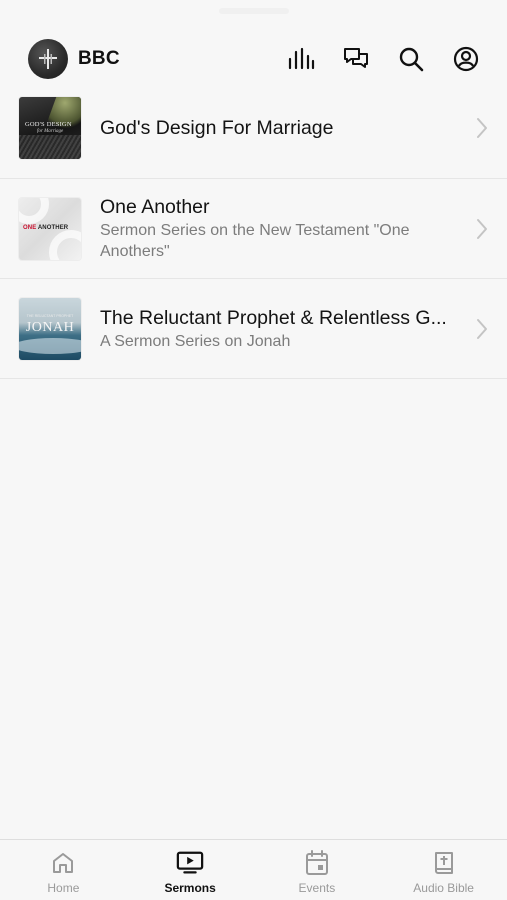 The height and width of the screenshot is (900, 507). What do you see at coordinates (190, 863) in the screenshot?
I see `play-screen-icon` at bounding box center [190, 863].